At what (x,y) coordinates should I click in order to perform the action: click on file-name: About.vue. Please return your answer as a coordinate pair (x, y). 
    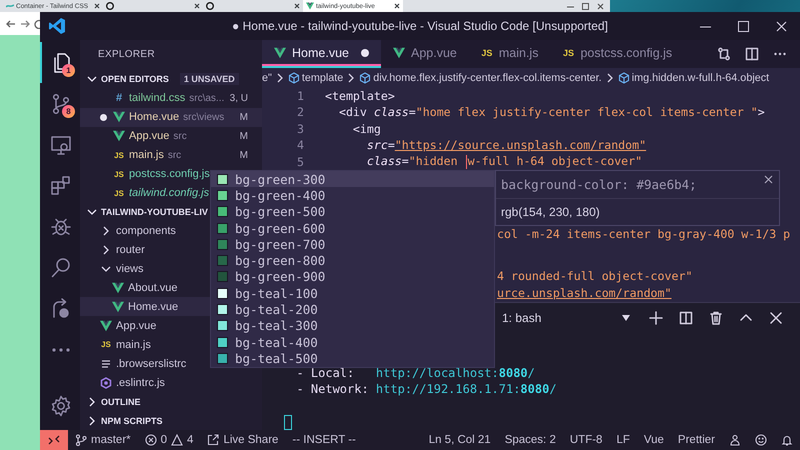
    Looking at the image, I should click on (153, 288).